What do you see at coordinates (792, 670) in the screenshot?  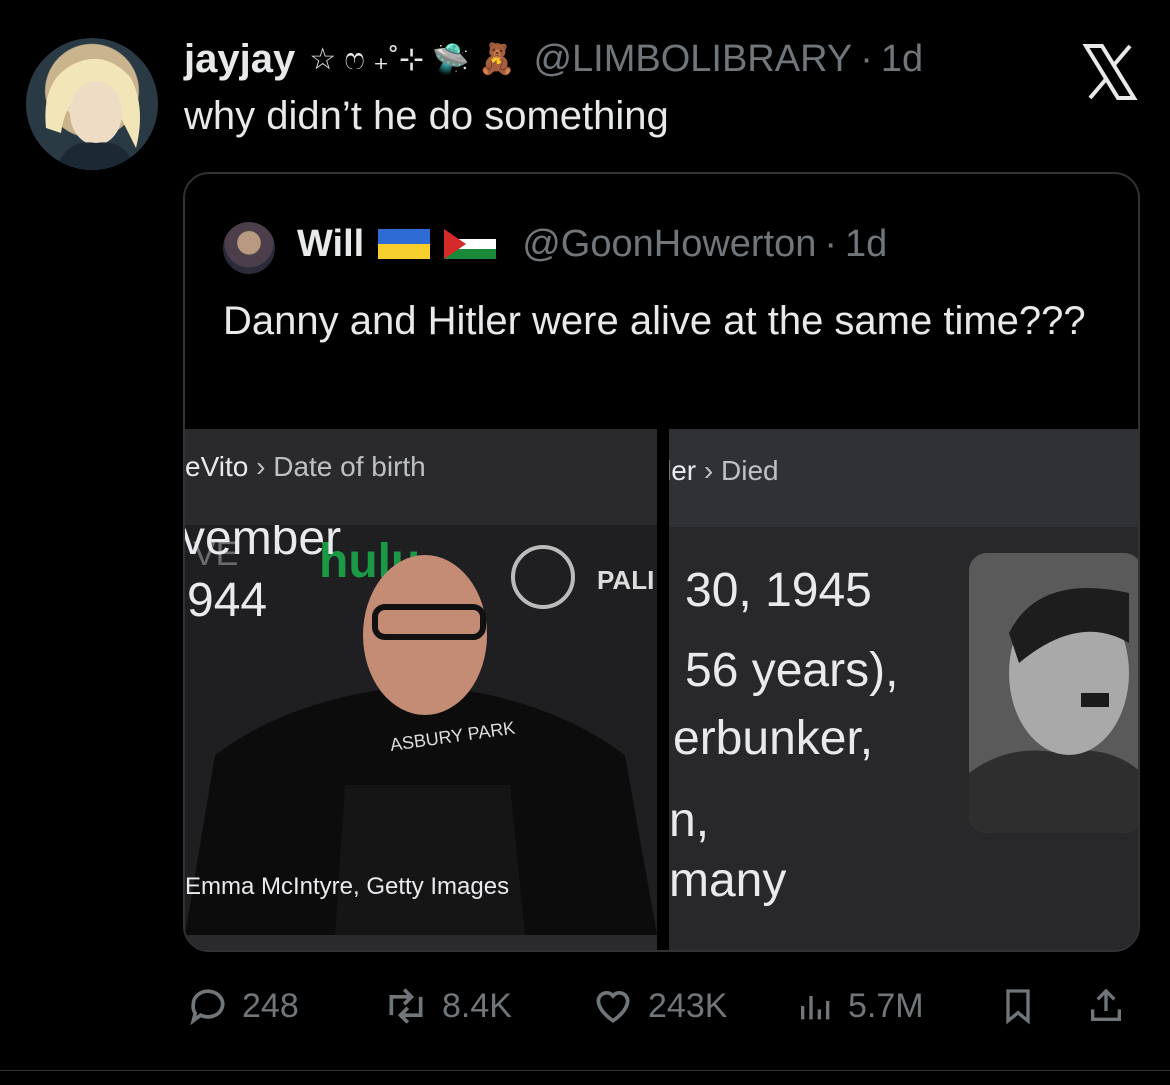 I see `age-text: 56 years),` at bounding box center [792, 670].